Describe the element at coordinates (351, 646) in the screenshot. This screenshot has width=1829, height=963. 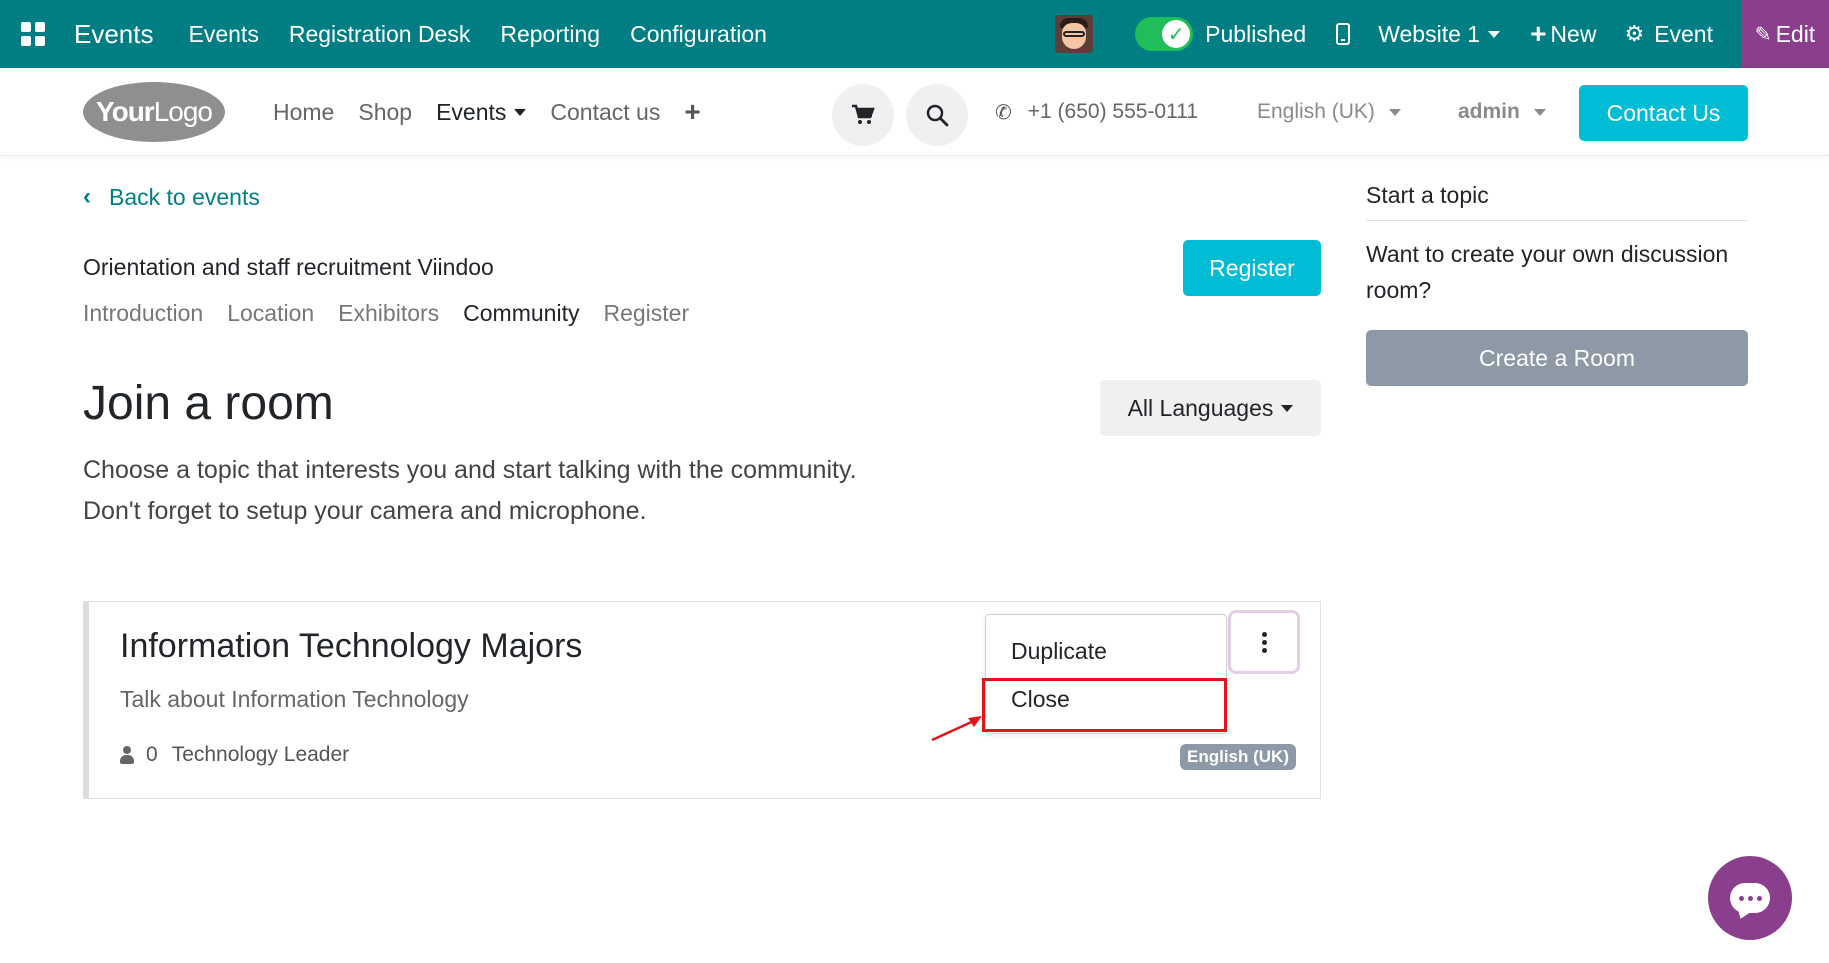
I see `room-title: Information Technology Majors` at that location.